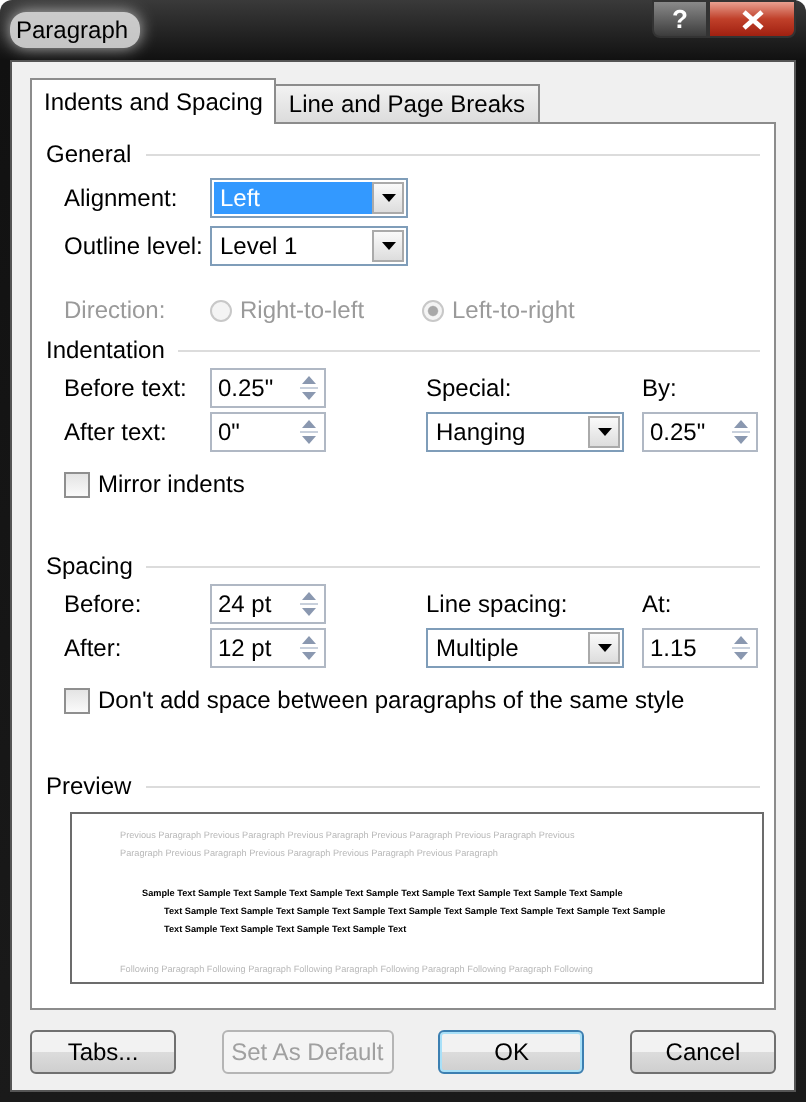  I want to click on window-title: Paragraph, so click(75, 30).